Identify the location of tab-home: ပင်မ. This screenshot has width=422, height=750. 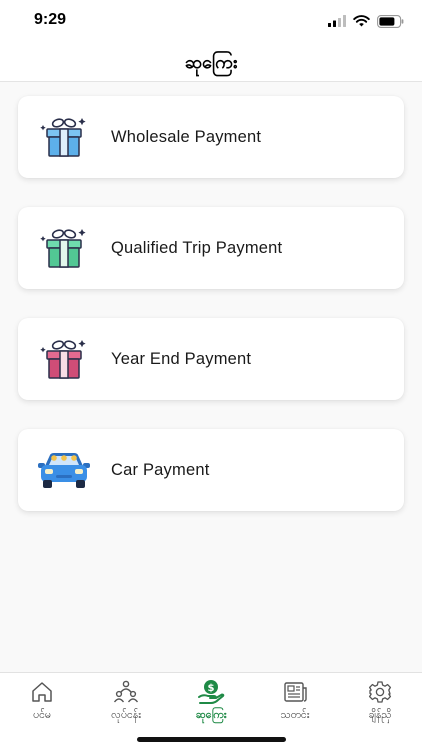
(42, 703).